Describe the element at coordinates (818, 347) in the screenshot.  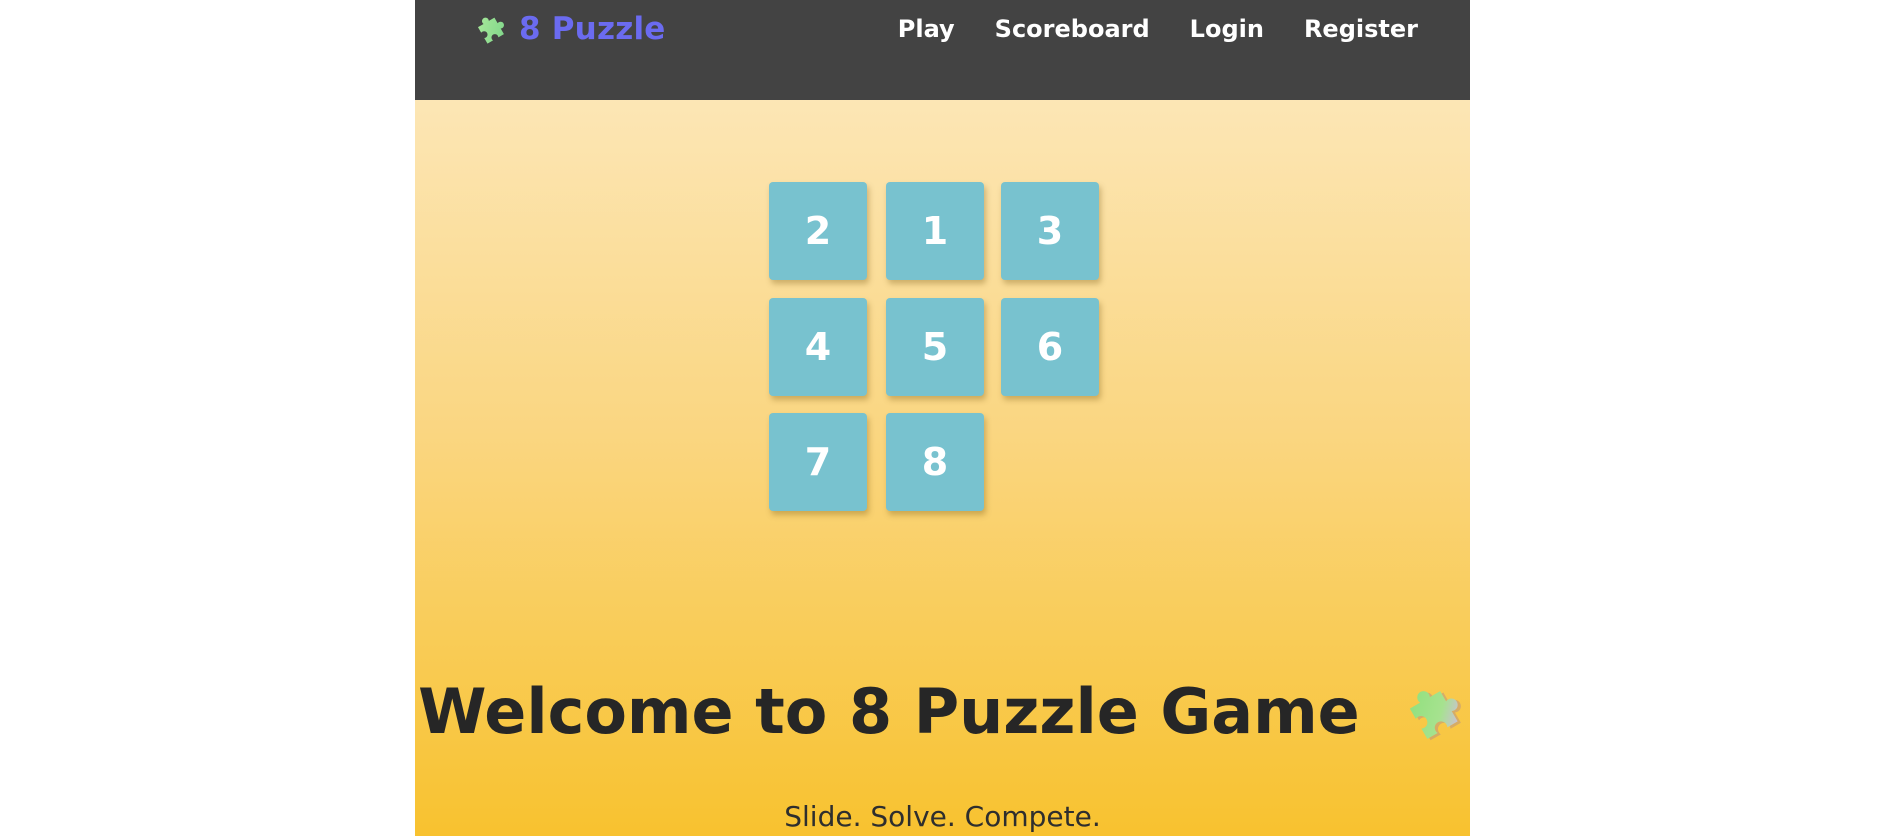
I see `puzzle-tile: 4` at that location.